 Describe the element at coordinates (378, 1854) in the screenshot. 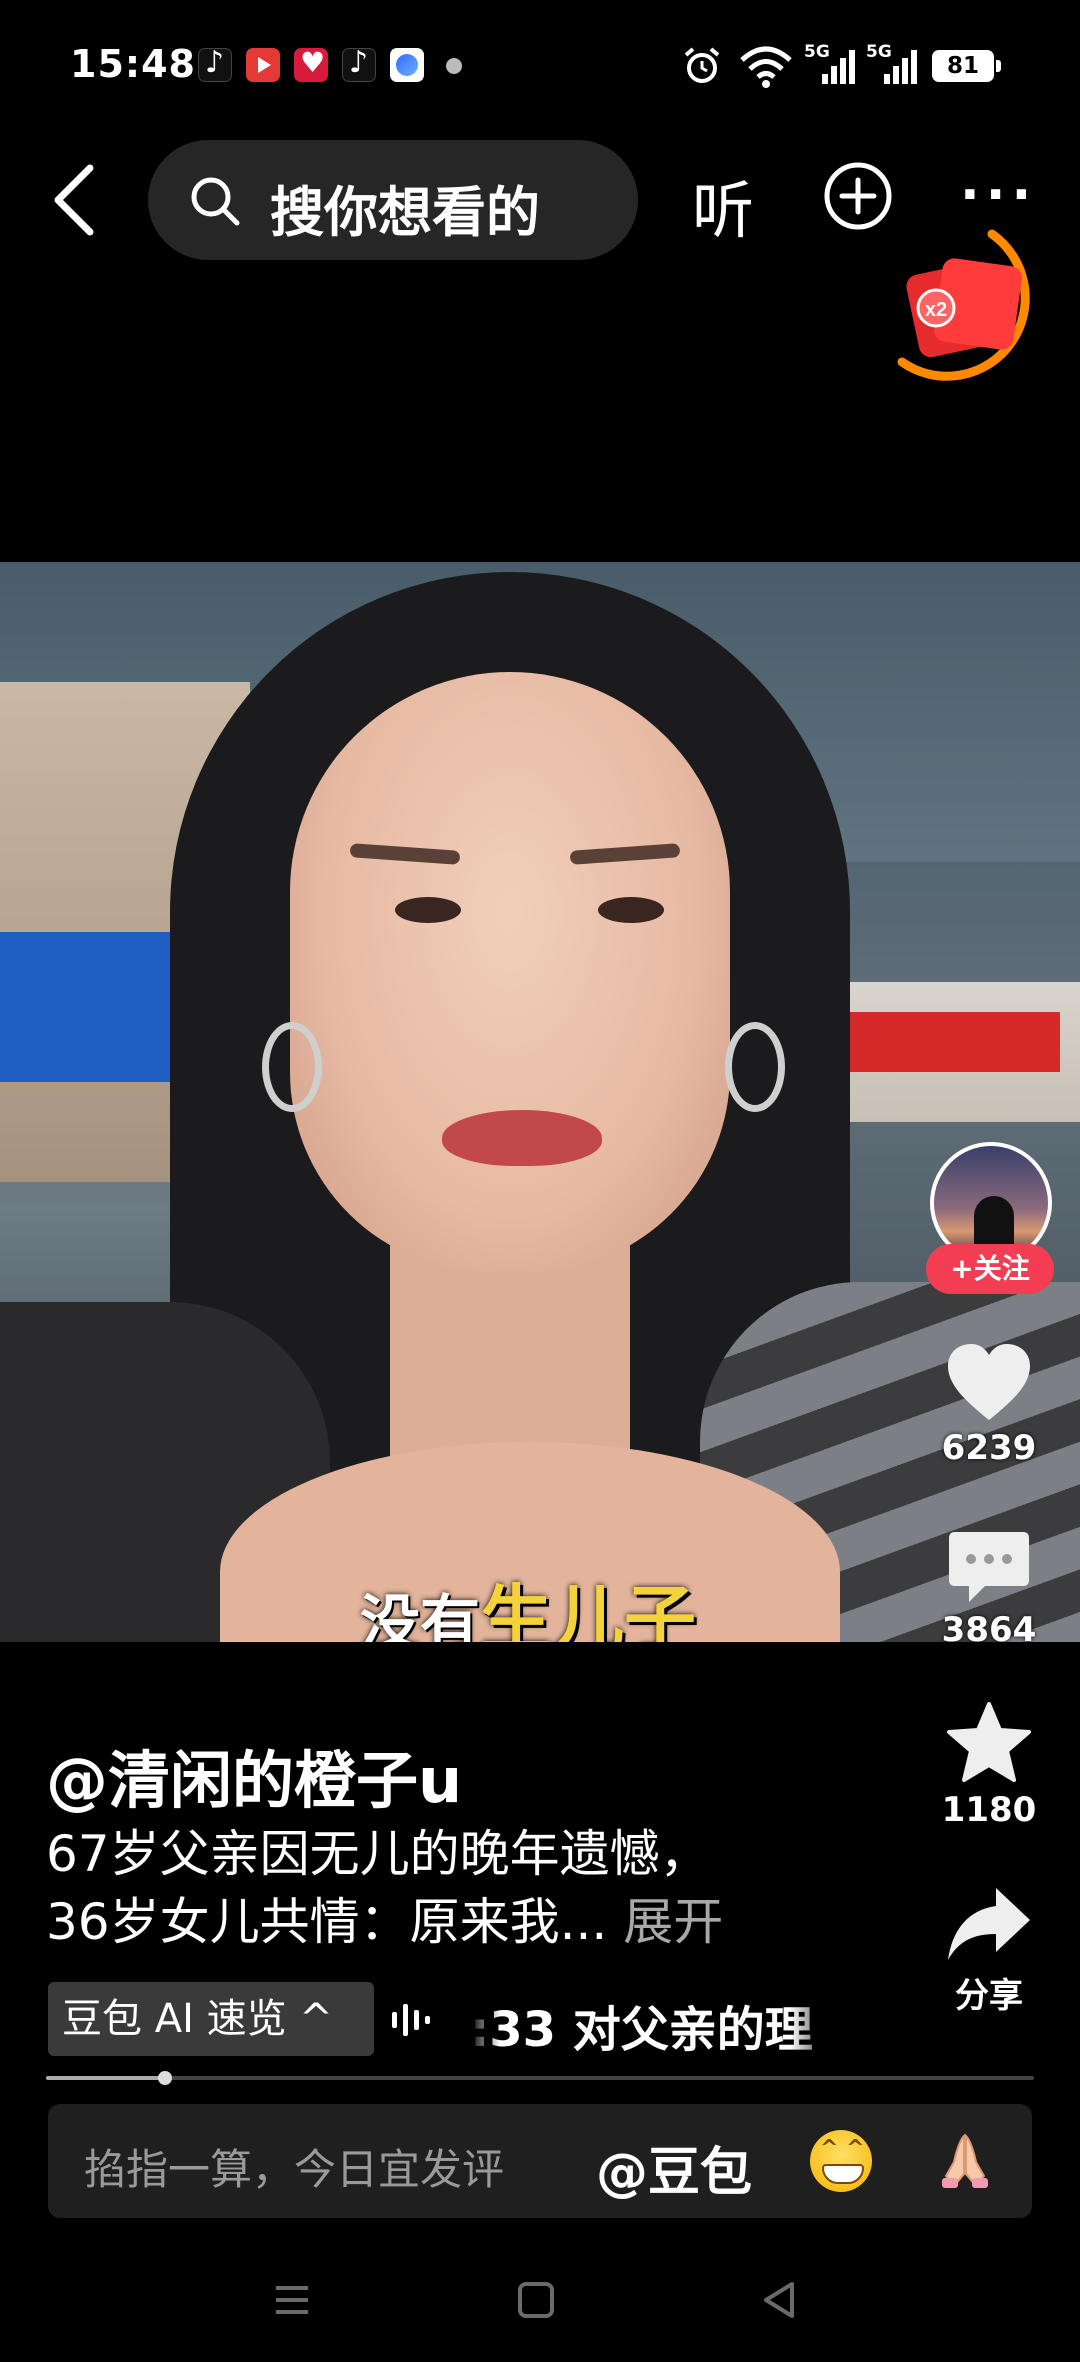

I see `description-line-1: 67岁父亲因无儿的晚年遗憾，` at that location.